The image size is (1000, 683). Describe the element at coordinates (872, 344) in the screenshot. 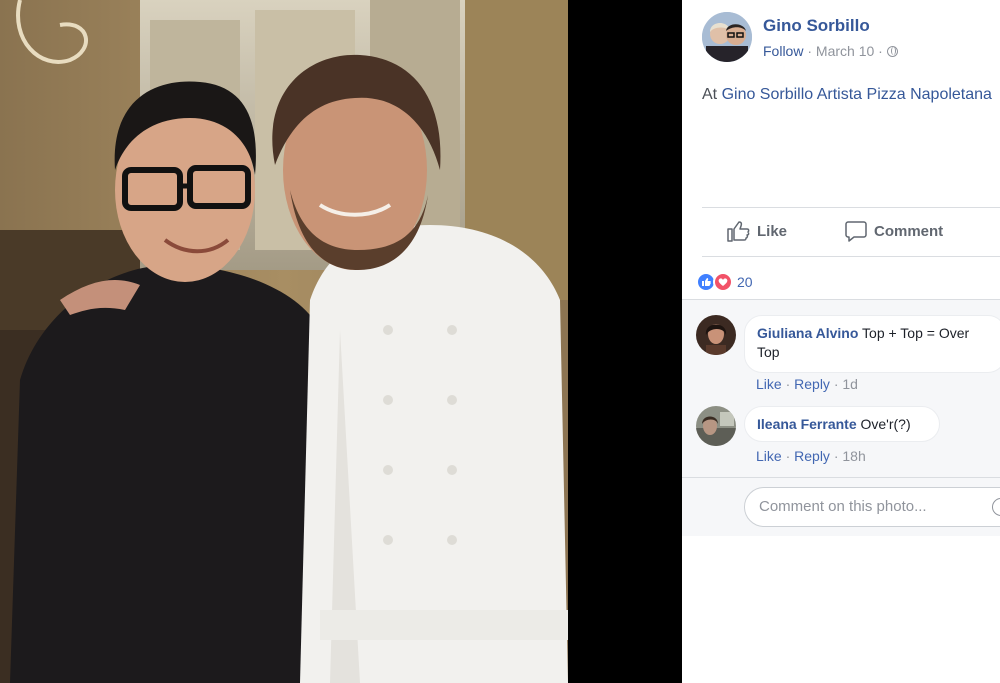

I see `comment-bubble: Giuliana Alvino Top + Top = Over Top` at that location.